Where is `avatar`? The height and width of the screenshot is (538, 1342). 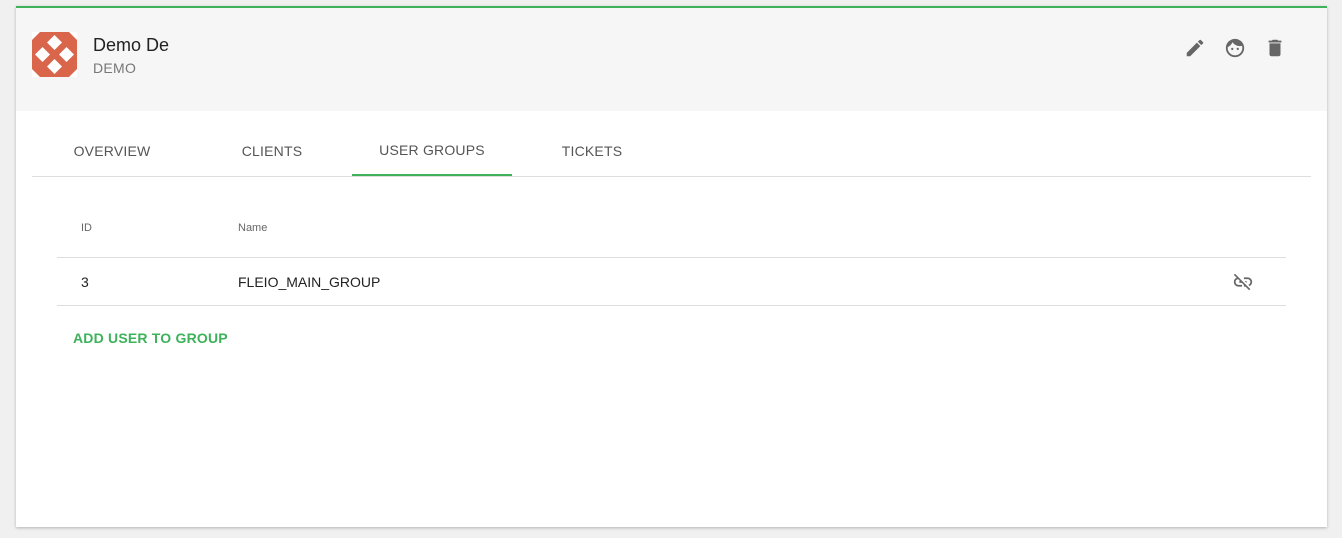
avatar is located at coordinates (54, 54).